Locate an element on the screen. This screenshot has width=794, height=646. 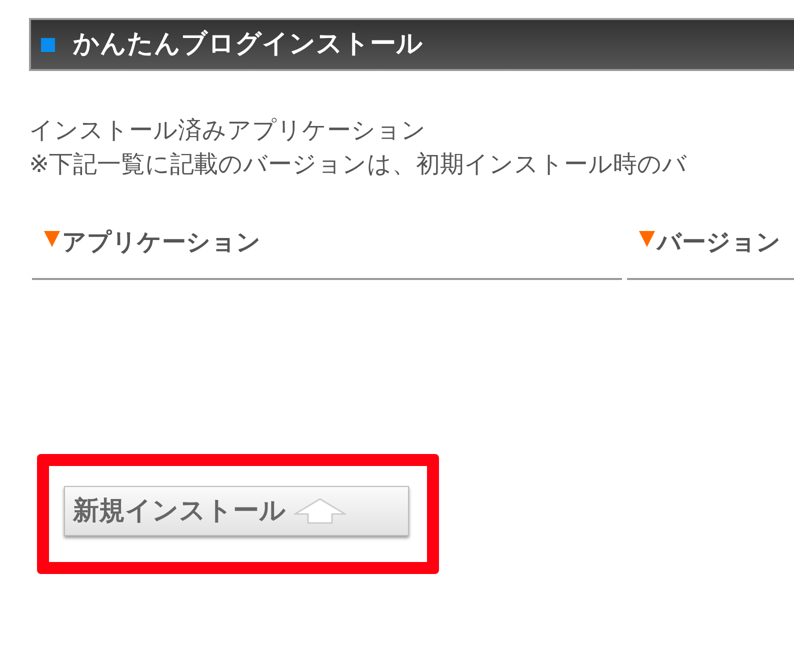
install-button: 新規インストール is located at coordinates (236, 511).